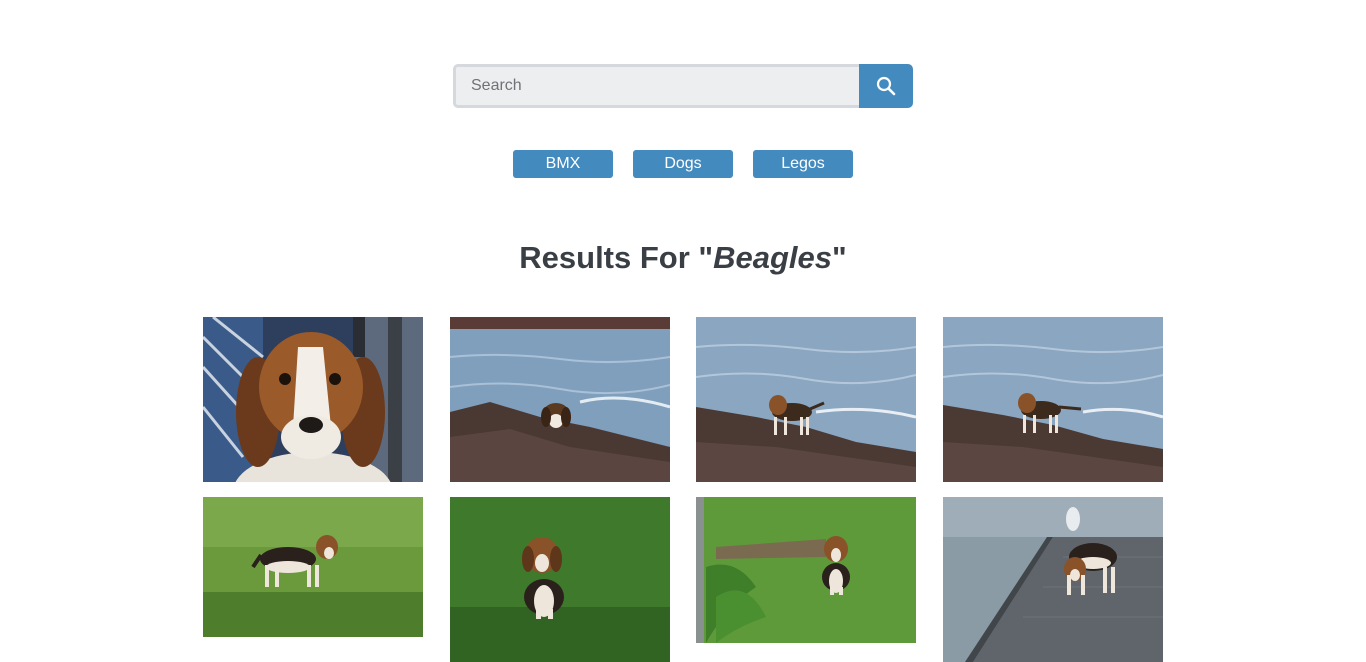 The width and height of the screenshot is (1366, 662). Describe the element at coordinates (616, 257) in the screenshot. I see `results-heading-prefix: Results For "` at that location.